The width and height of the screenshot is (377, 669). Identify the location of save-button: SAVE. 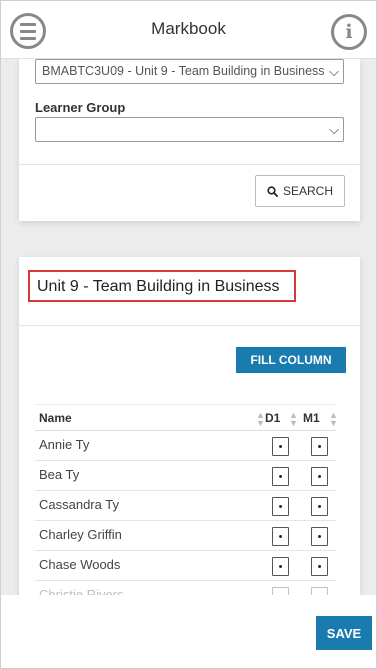
(344, 633).